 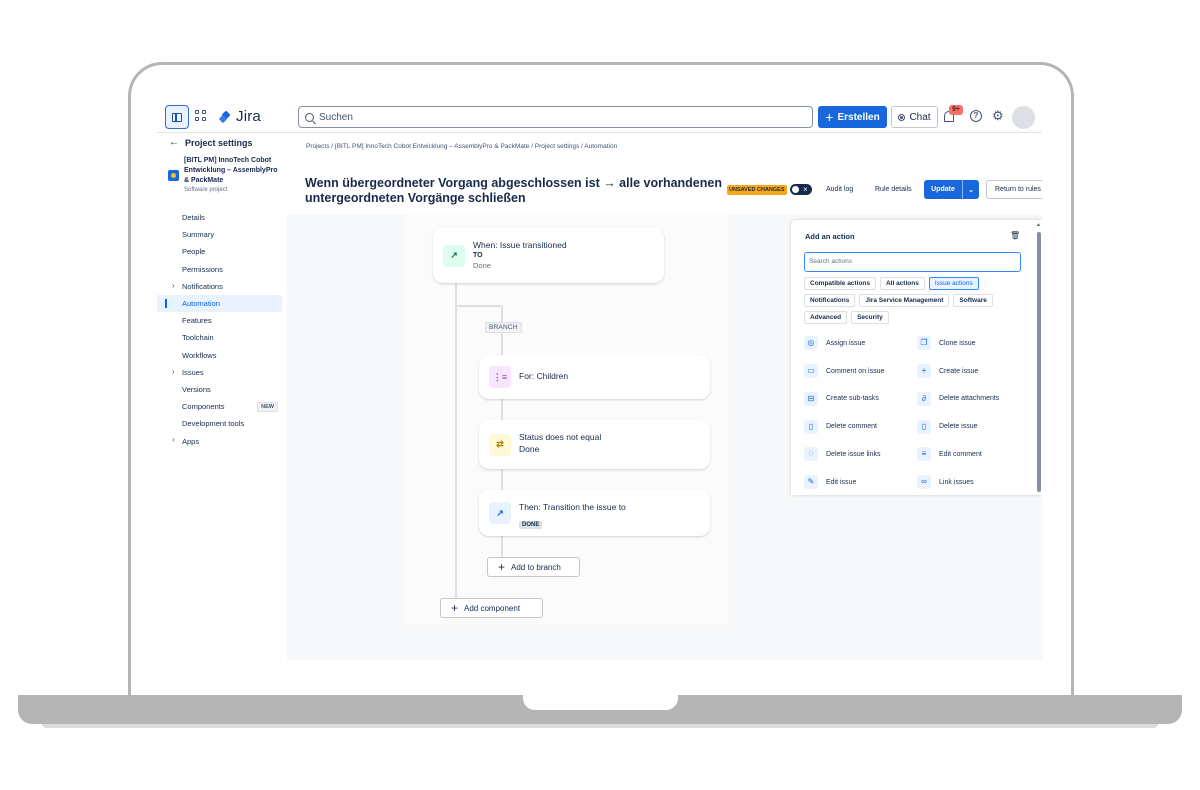 What do you see at coordinates (594, 513) in the screenshot?
I see `action-card: ↗ Then: Transition the issue to DONE` at bounding box center [594, 513].